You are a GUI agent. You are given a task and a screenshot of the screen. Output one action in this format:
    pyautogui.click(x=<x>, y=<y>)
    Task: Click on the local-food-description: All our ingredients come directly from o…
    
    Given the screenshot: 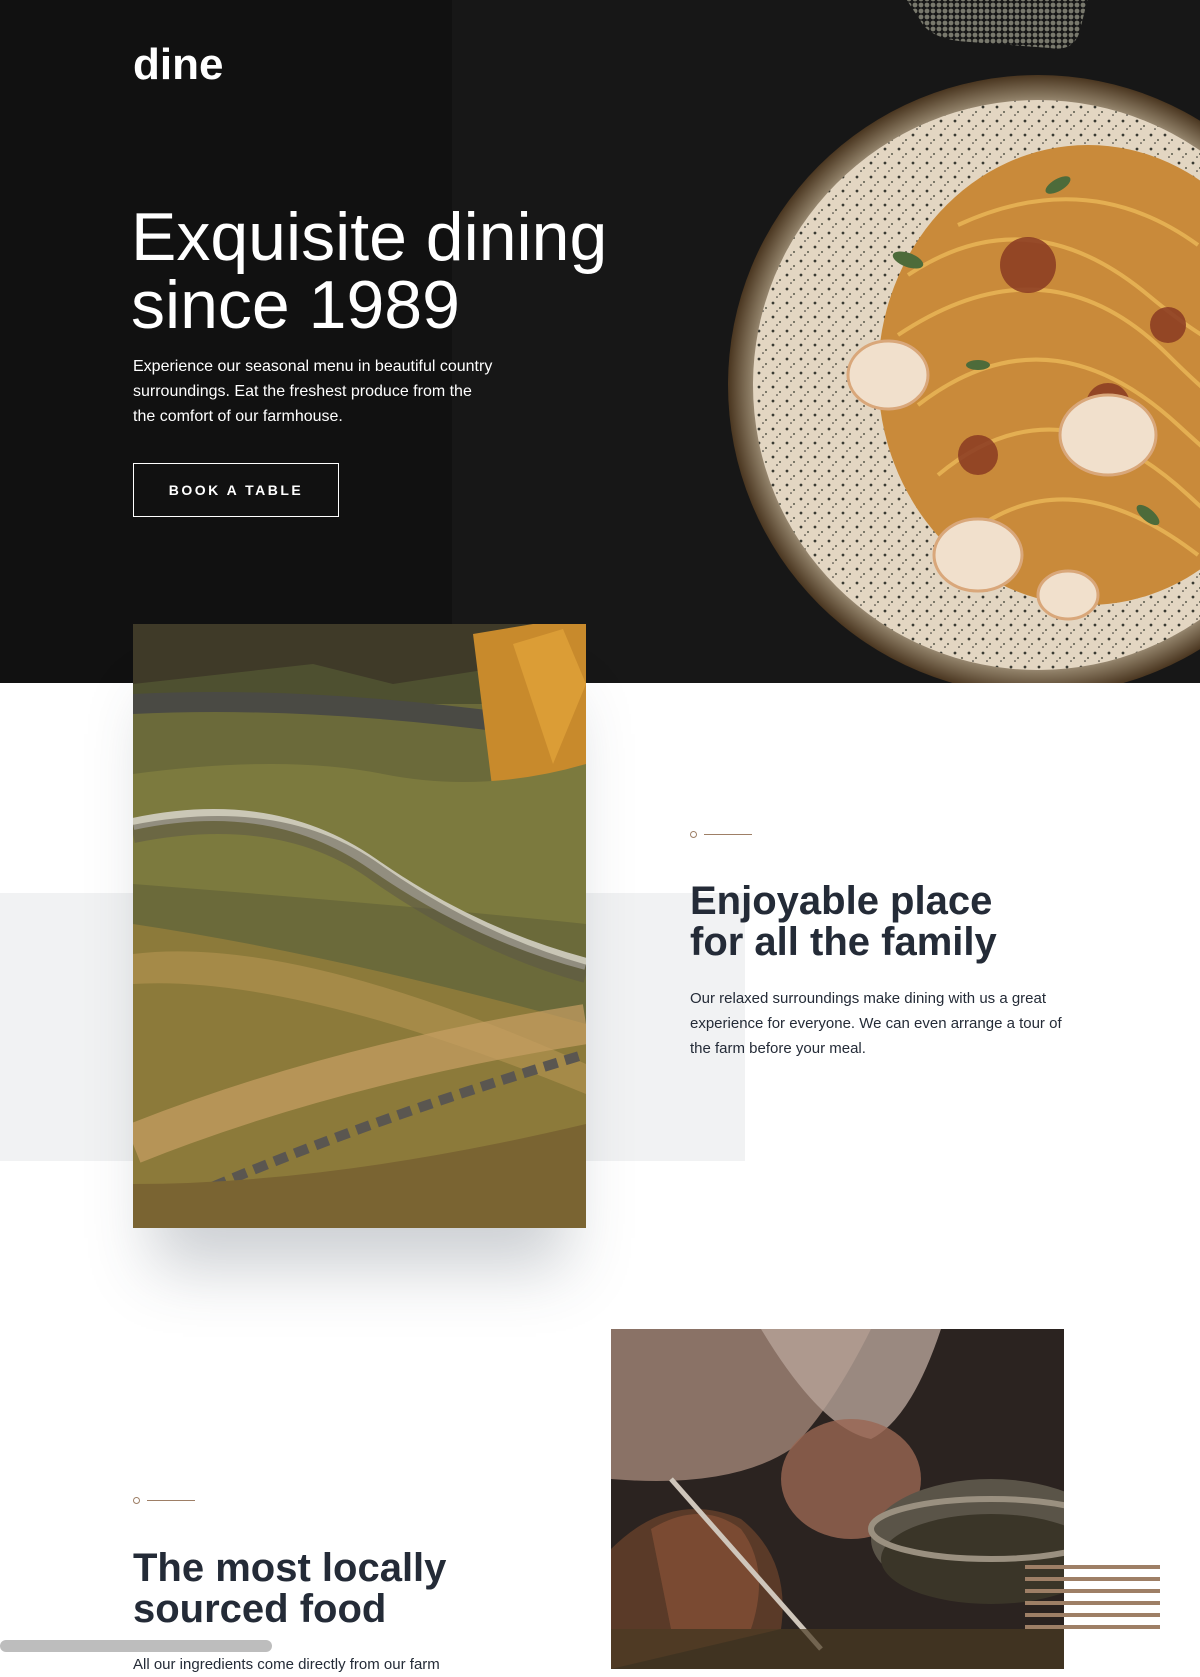 What is the action you would take?
    pyautogui.click(x=286, y=1664)
    